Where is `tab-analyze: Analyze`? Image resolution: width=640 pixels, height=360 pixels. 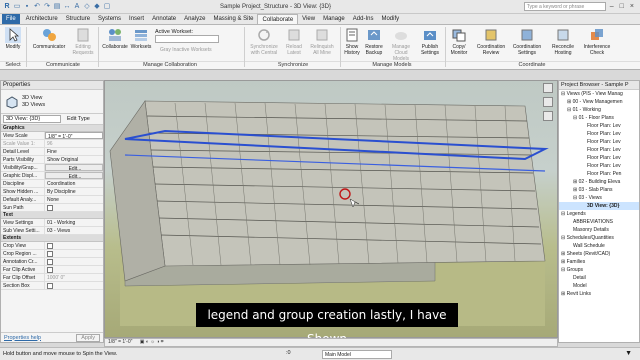
tab-analyze: Analyze is located at coordinates (194, 19).